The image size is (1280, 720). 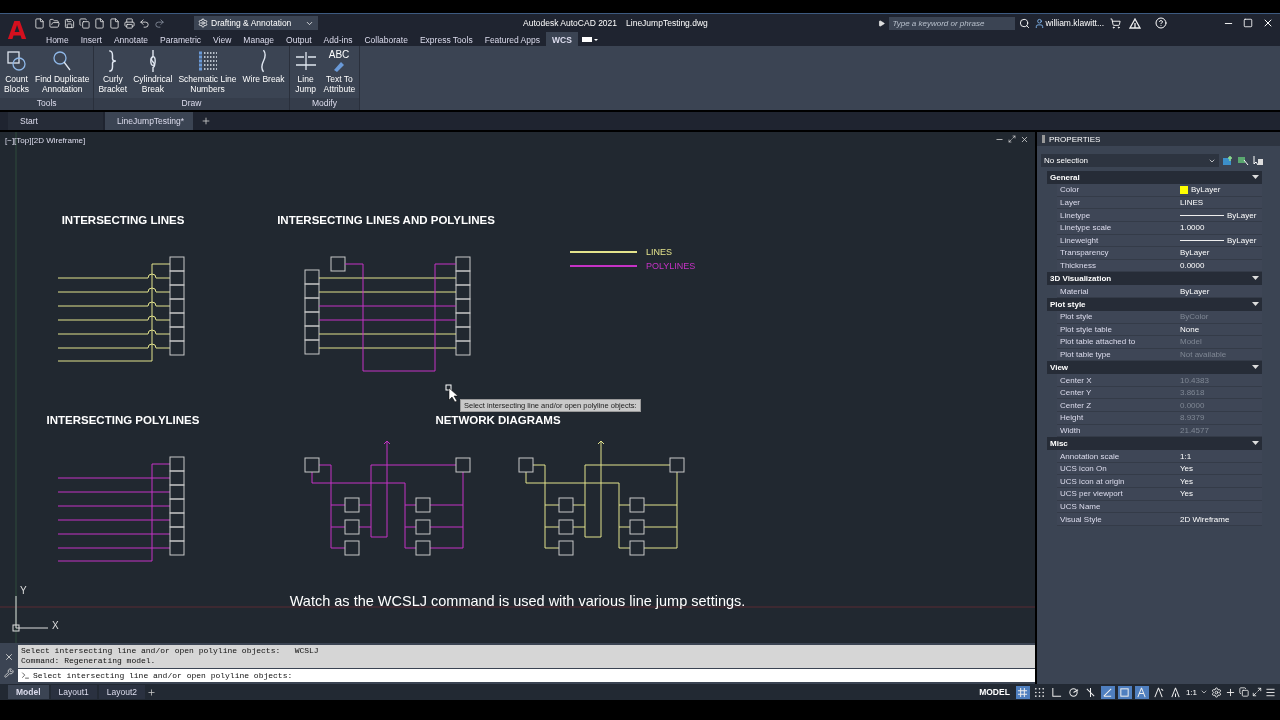 I want to click on property-label: Layer, so click(x=1070, y=203).